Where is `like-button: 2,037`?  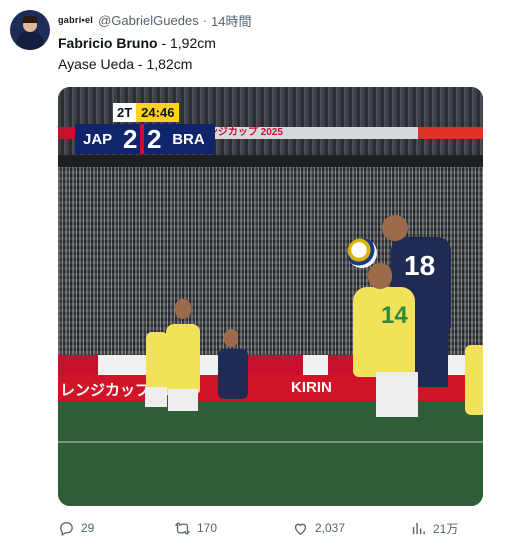 like-button: 2,037 is located at coordinates (318, 528).